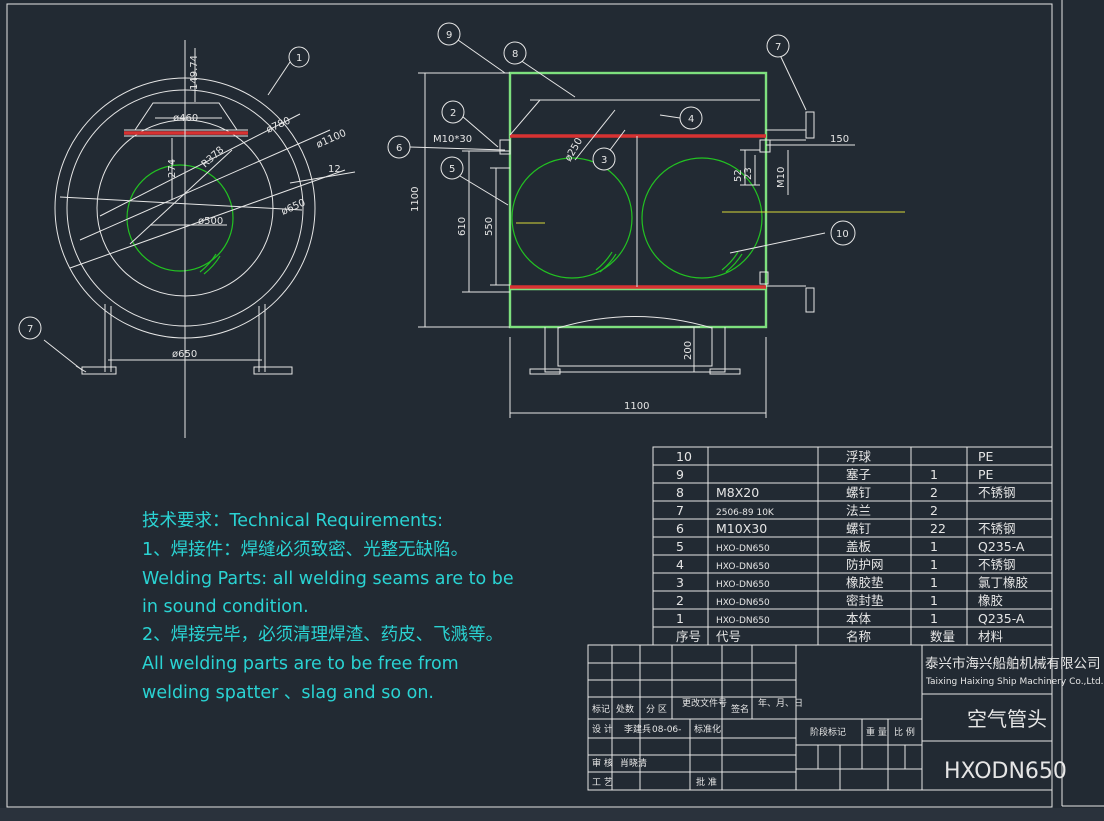  What do you see at coordinates (904, 732) in the screenshot?
I see `tb-scale: 比 例` at bounding box center [904, 732].